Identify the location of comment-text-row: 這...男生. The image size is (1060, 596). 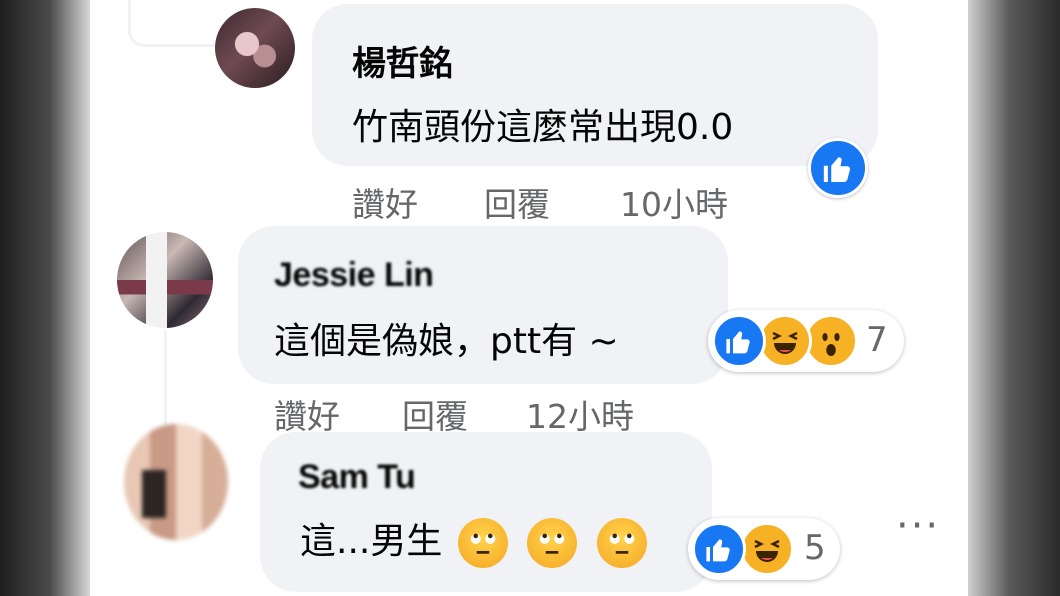
(475, 540).